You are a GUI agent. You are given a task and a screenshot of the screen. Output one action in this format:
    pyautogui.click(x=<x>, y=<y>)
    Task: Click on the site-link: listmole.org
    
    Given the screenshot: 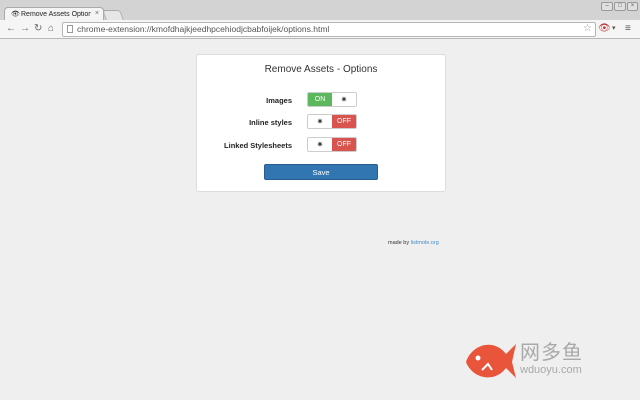 What is the action you would take?
    pyautogui.click(x=425, y=243)
    